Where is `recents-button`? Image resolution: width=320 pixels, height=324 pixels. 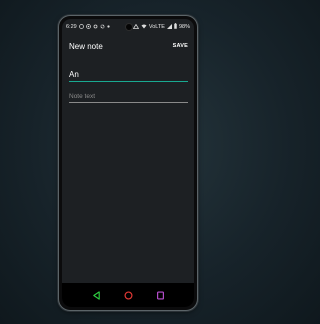 recents-button is located at coordinates (160, 295).